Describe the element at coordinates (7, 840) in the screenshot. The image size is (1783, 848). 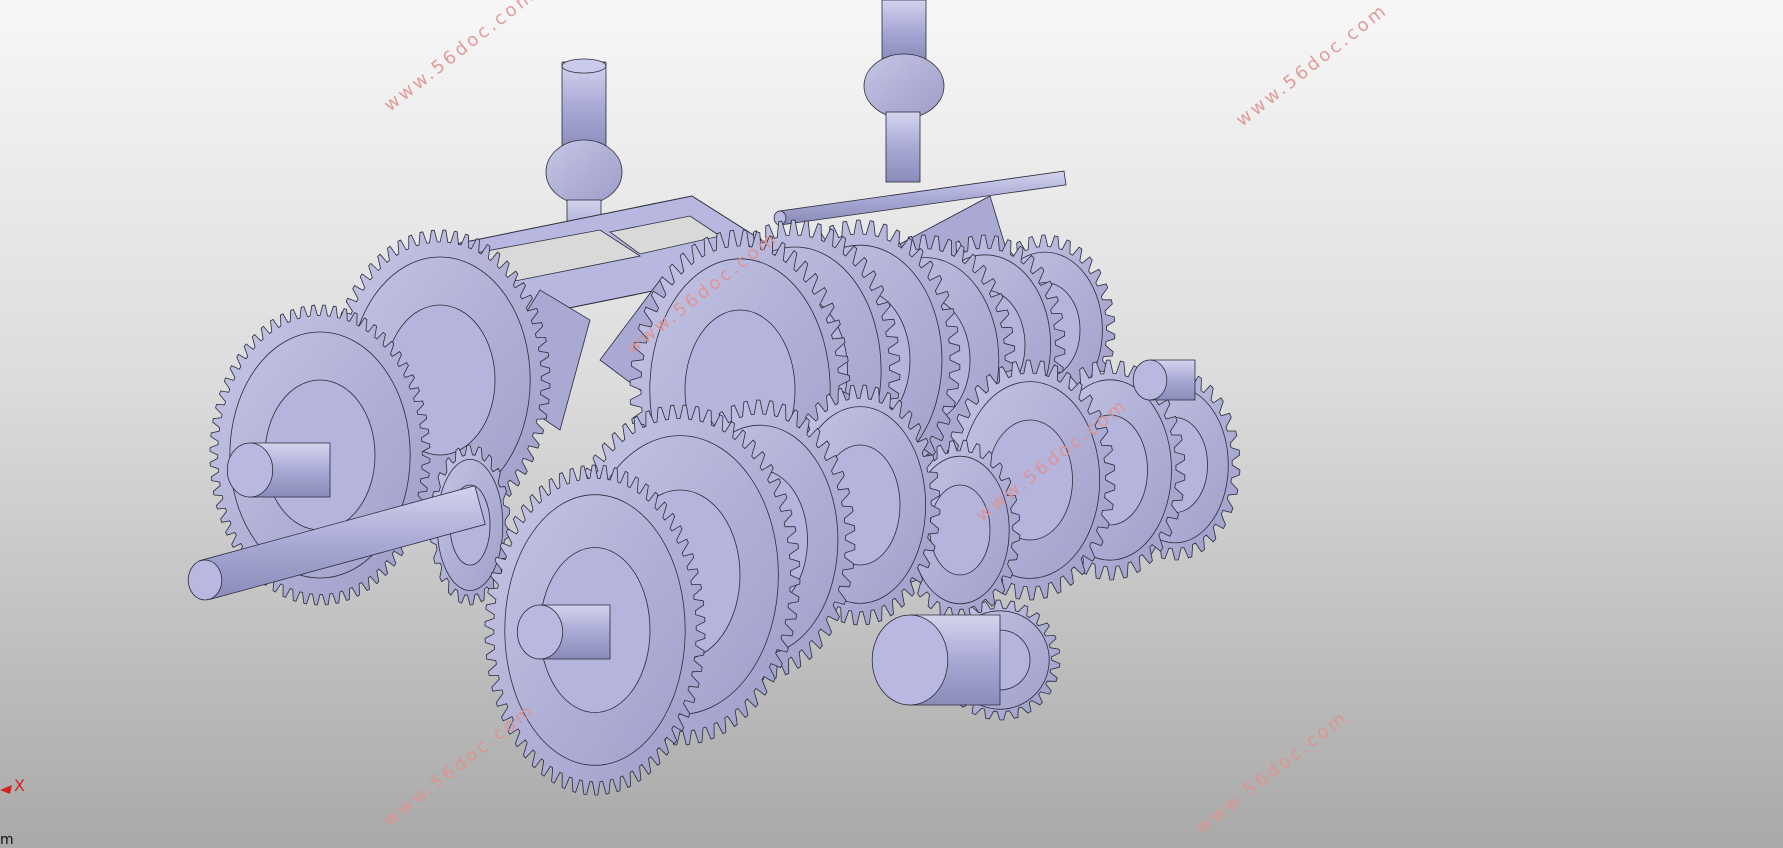
I see `scale-unit-text: m` at that location.